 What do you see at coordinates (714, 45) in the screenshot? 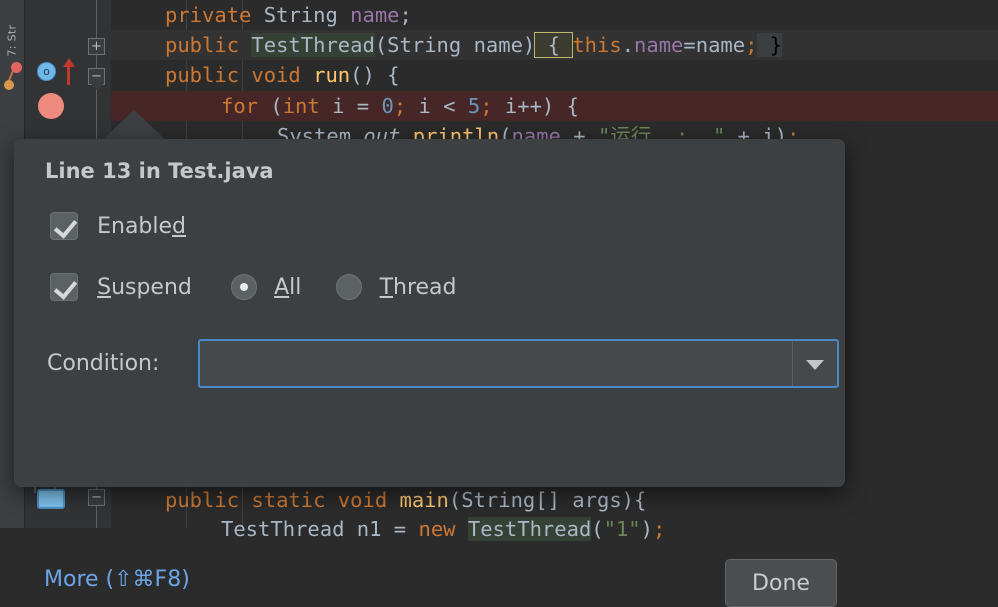
I see `code-token: =name` at bounding box center [714, 45].